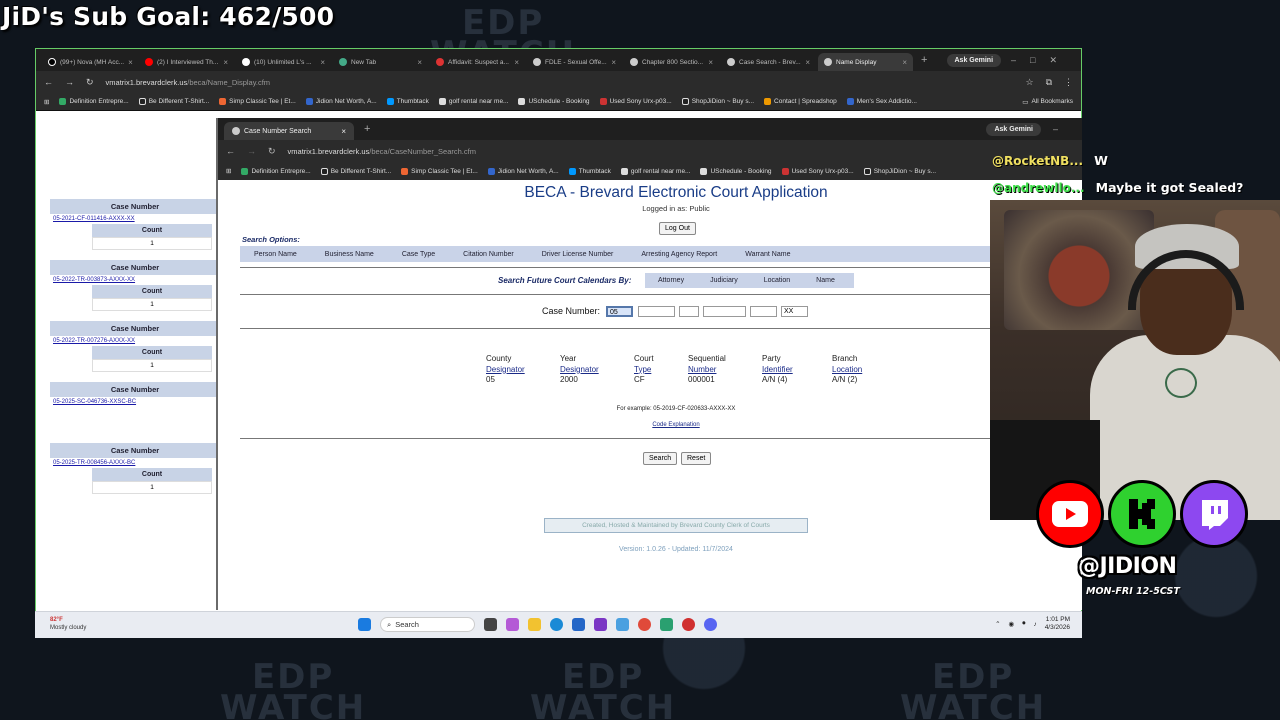 The image size is (1280, 720). I want to click on chevron-up-icon: ⌃, so click(997, 624).